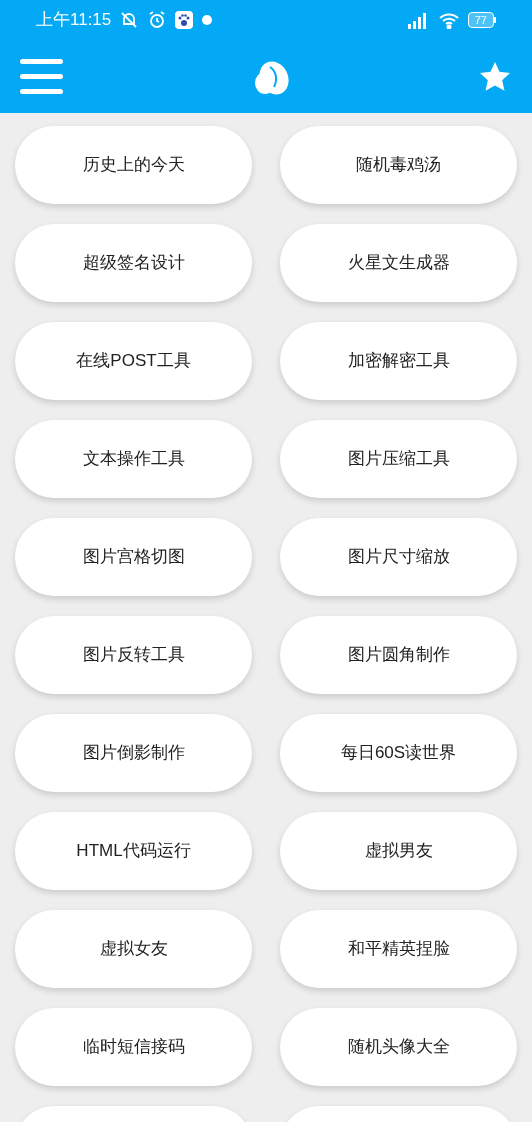  I want to click on status-time: 上午11:15, so click(74, 20).